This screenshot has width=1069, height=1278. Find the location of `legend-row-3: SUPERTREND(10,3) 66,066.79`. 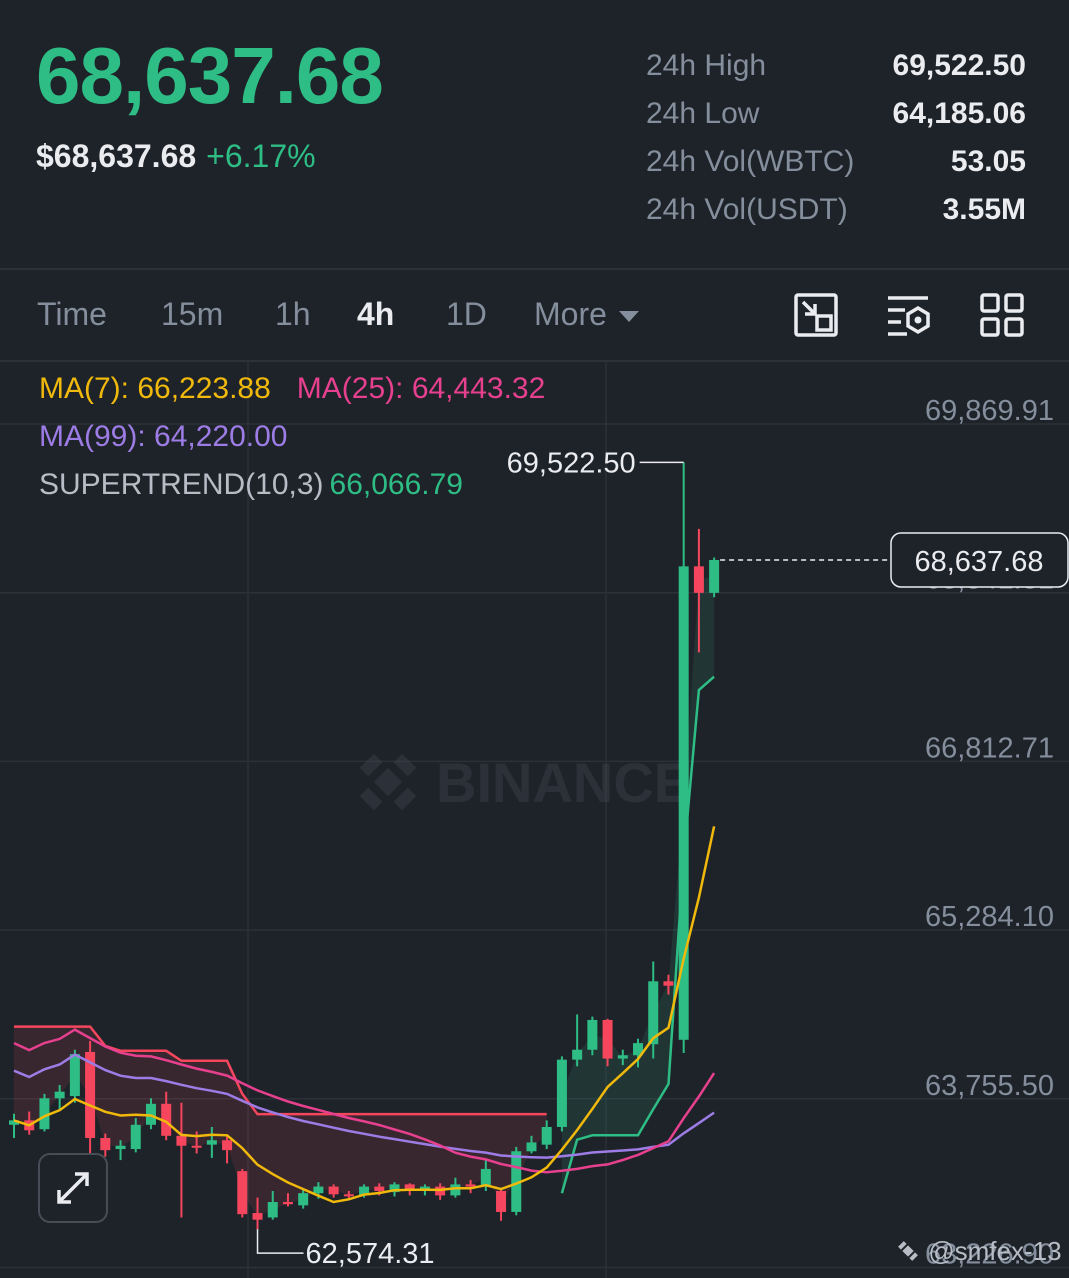

legend-row-3: SUPERTREND(10,3) 66,066.79 is located at coordinates (251, 485).